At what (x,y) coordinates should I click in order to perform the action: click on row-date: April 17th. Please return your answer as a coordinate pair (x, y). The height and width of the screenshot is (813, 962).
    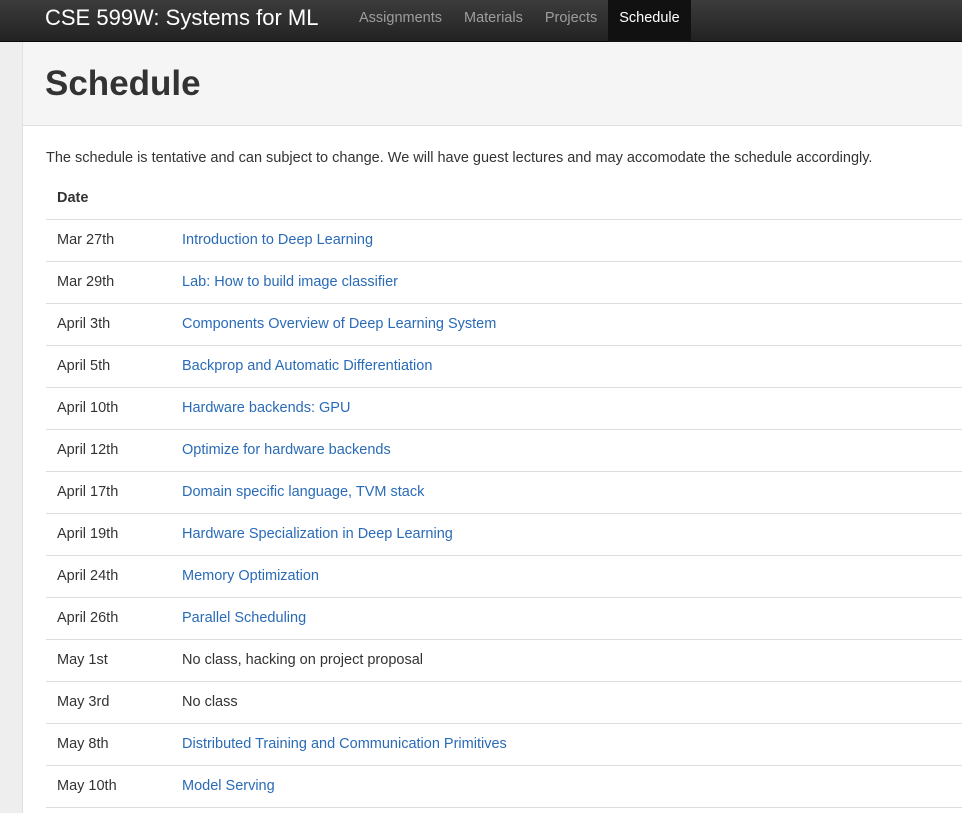
    Looking at the image, I should click on (108, 492).